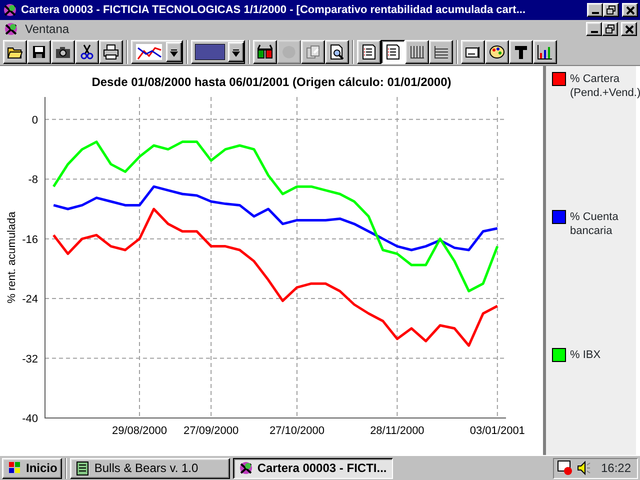  I want to click on speaker-icon, so click(584, 468).